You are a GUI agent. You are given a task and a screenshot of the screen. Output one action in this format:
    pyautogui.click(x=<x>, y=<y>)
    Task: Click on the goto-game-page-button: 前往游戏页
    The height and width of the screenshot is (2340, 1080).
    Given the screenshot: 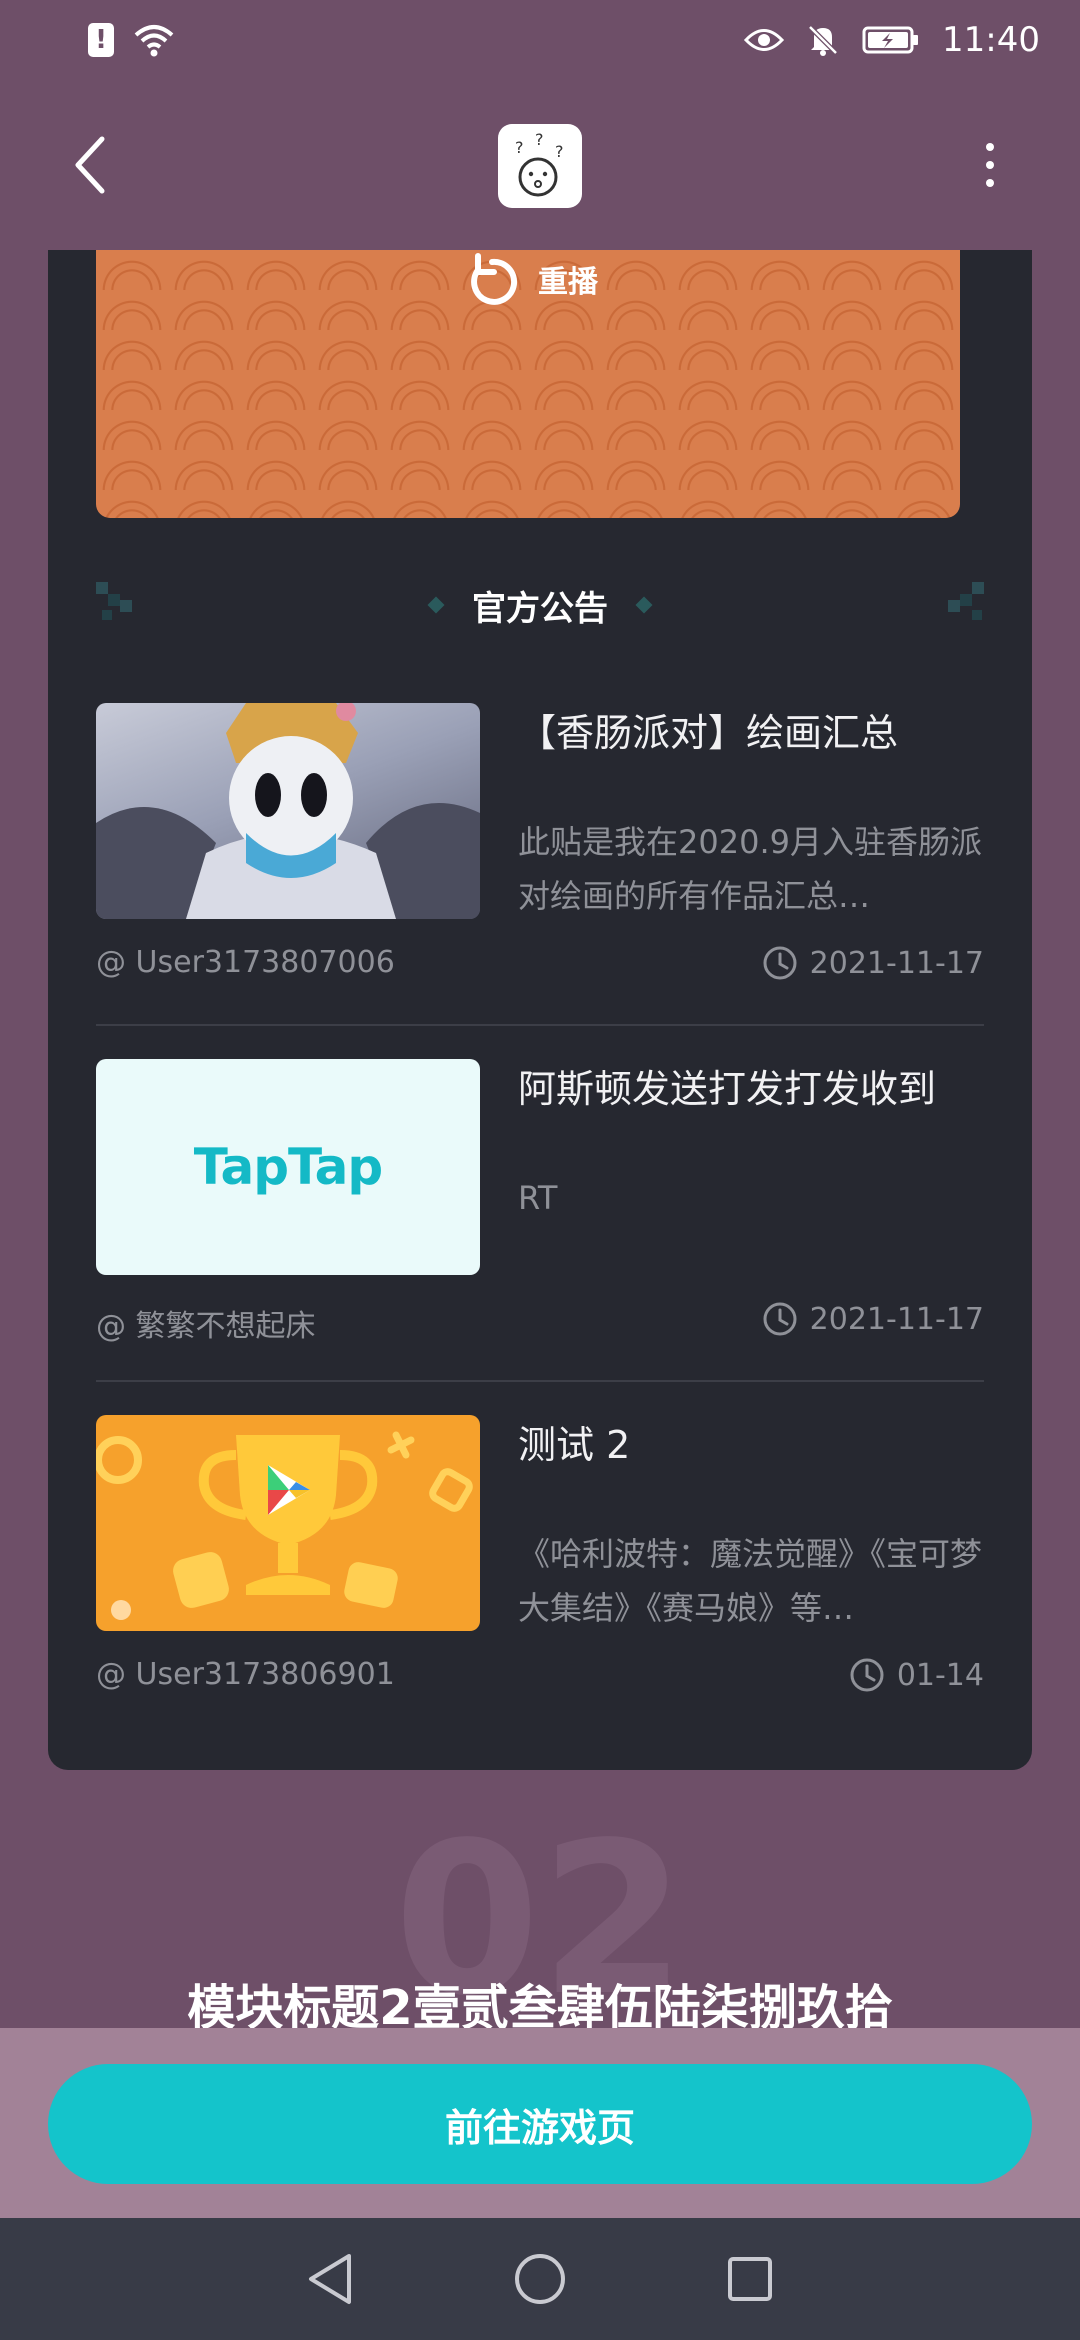 What is the action you would take?
    pyautogui.click(x=540, y=2124)
    